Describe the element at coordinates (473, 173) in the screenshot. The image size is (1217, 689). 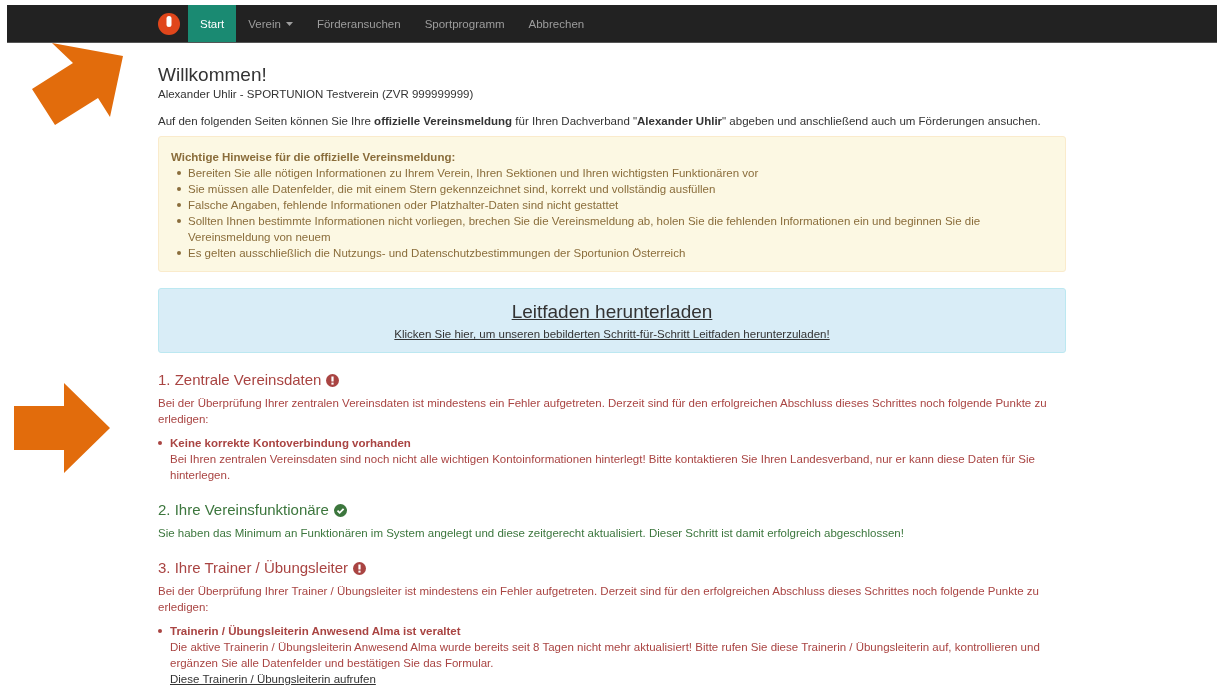
I see `notice-item: Bereiten Sie alle nötigen Informationen zu Ihrem Verein, Ihren Sektionen und Ihren wichtigsten Funktionären vor` at that location.